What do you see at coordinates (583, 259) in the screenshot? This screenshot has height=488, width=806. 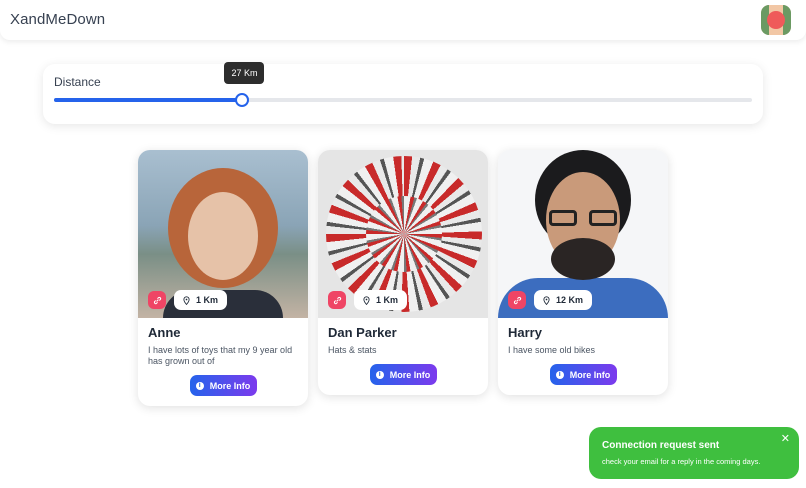 I see `photo-beard` at bounding box center [583, 259].